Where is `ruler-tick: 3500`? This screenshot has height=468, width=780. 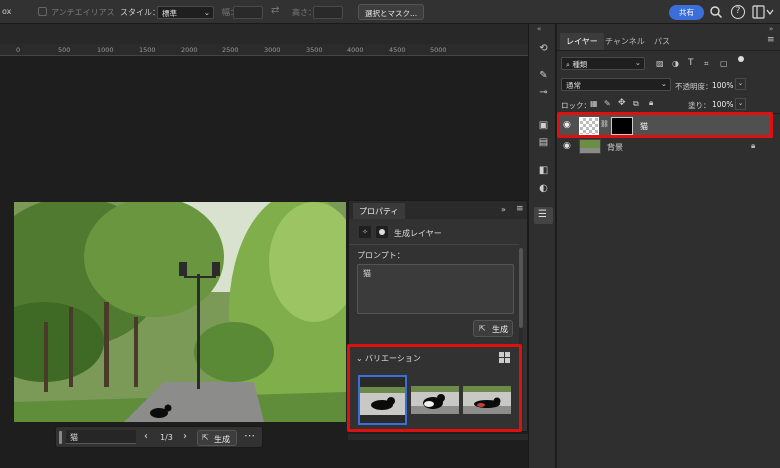 ruler-tick: 3500 is located at coordinates (314, 50).